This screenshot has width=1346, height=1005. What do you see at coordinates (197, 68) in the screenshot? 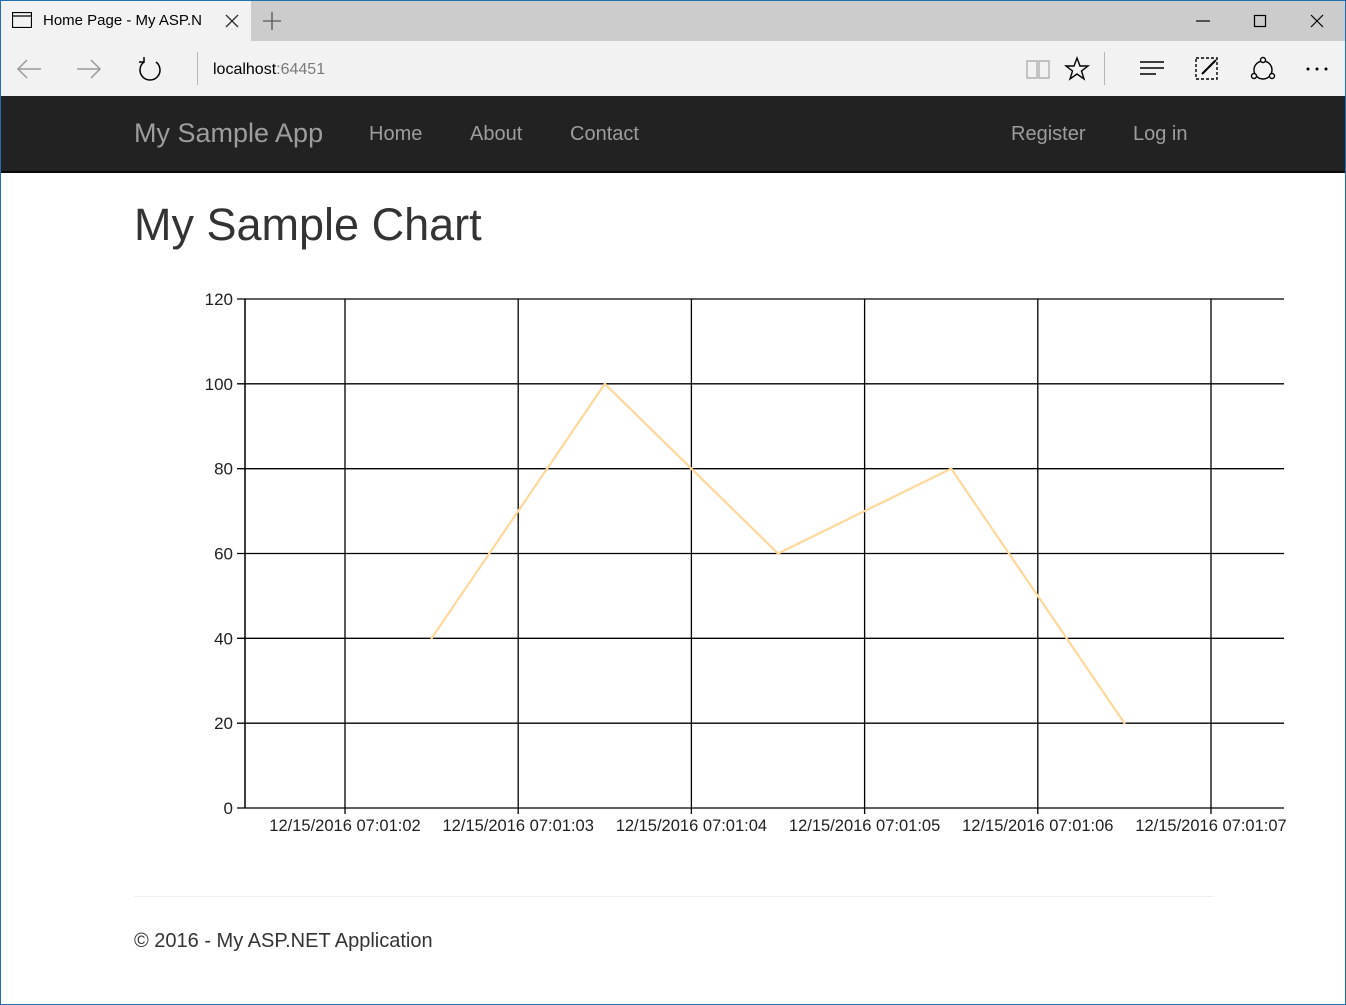
I see `address-divider` at bounding box center [197, 68].